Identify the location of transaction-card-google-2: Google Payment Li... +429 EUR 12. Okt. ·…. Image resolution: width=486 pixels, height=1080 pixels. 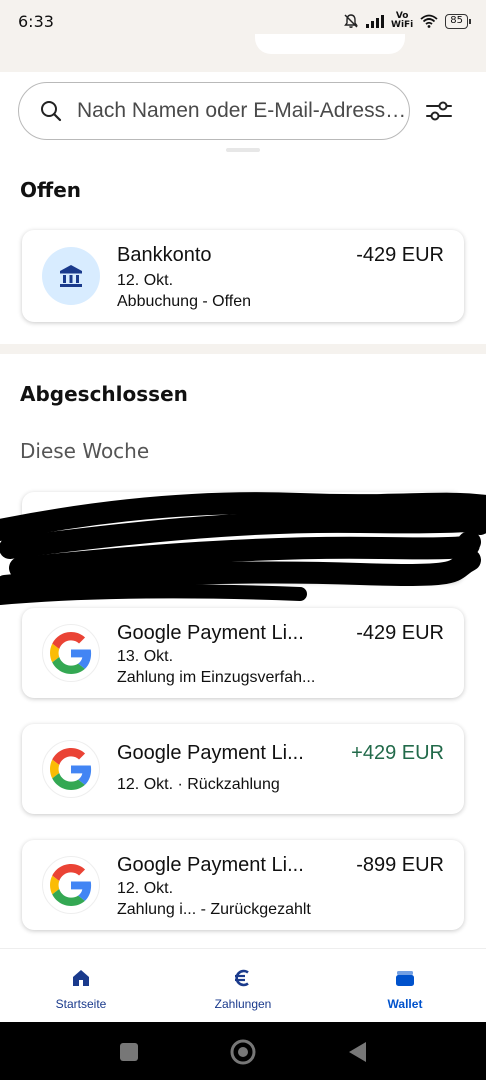
(243, 769).